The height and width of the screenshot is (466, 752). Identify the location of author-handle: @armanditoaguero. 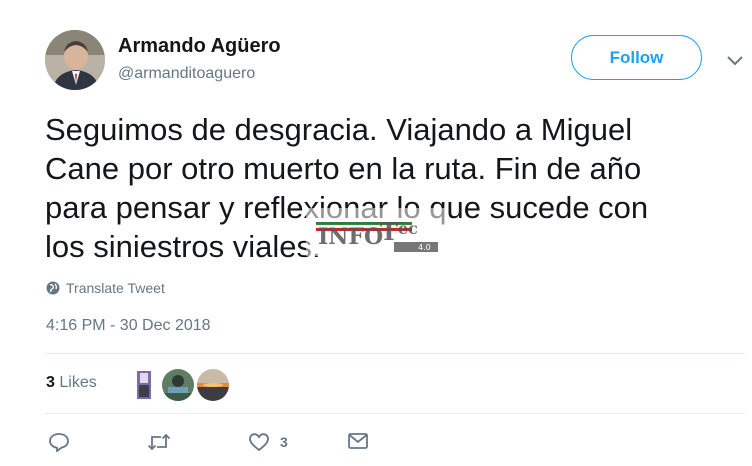
(186, 74).